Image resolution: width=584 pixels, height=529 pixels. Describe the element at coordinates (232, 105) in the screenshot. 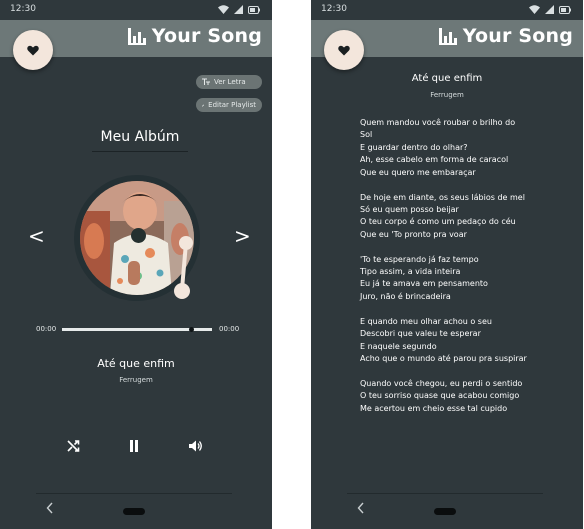

I see `editar-playlist-label: Editar Playlist` at that location.